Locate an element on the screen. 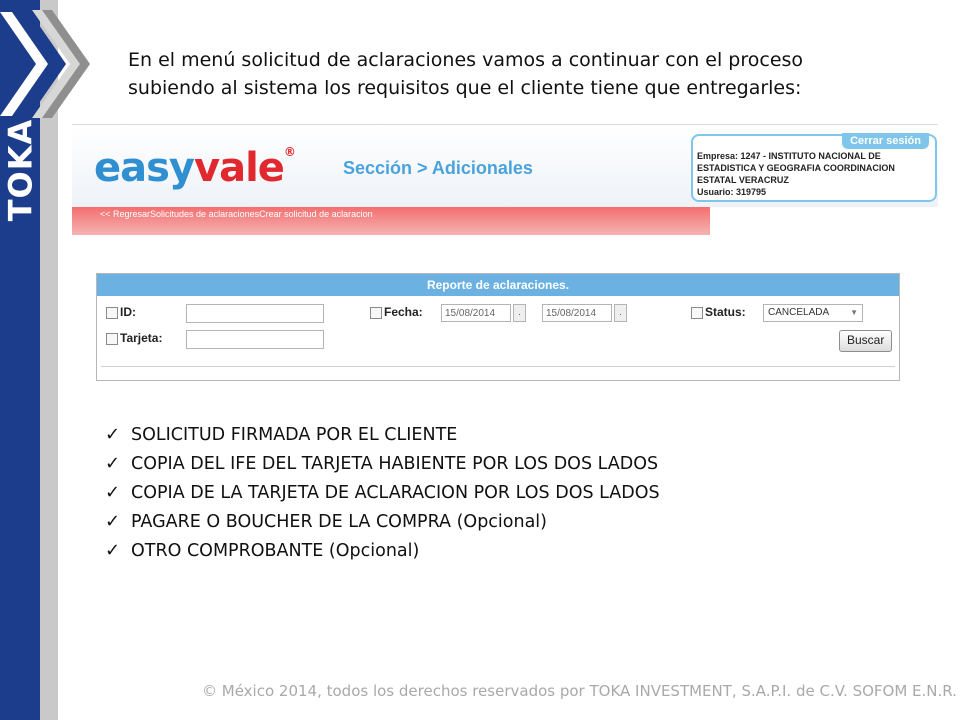 This screenshot has width=960, height=720. date-checkbox is located at coordinates (376, 313).